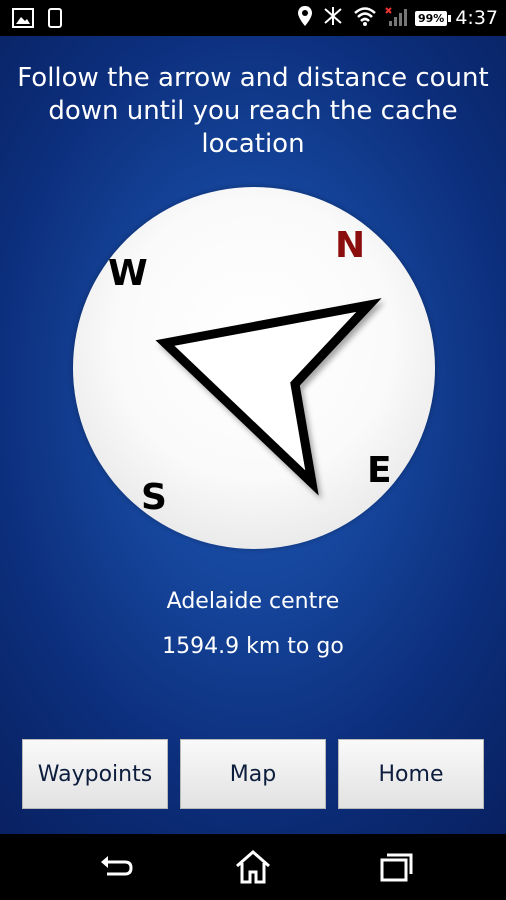  I want to click on phone-icon, so click(55, 20).